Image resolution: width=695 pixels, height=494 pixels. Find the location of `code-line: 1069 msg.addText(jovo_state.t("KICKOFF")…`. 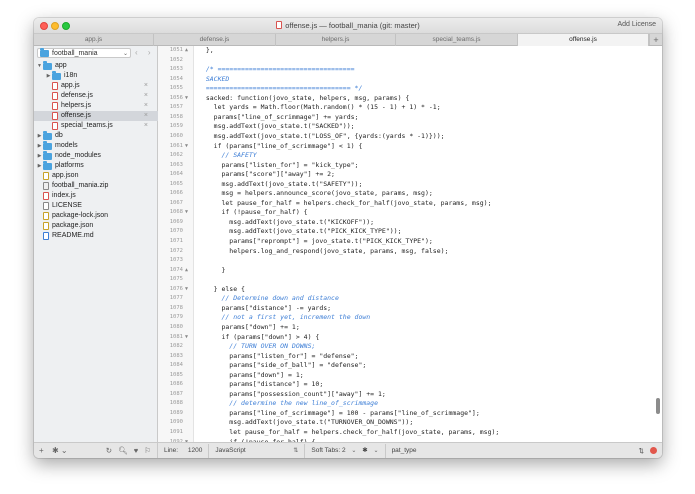

code-line: 1069 msg.addText(jovo_state.t("KICKOFF")… is located at coordinates (410, 223).